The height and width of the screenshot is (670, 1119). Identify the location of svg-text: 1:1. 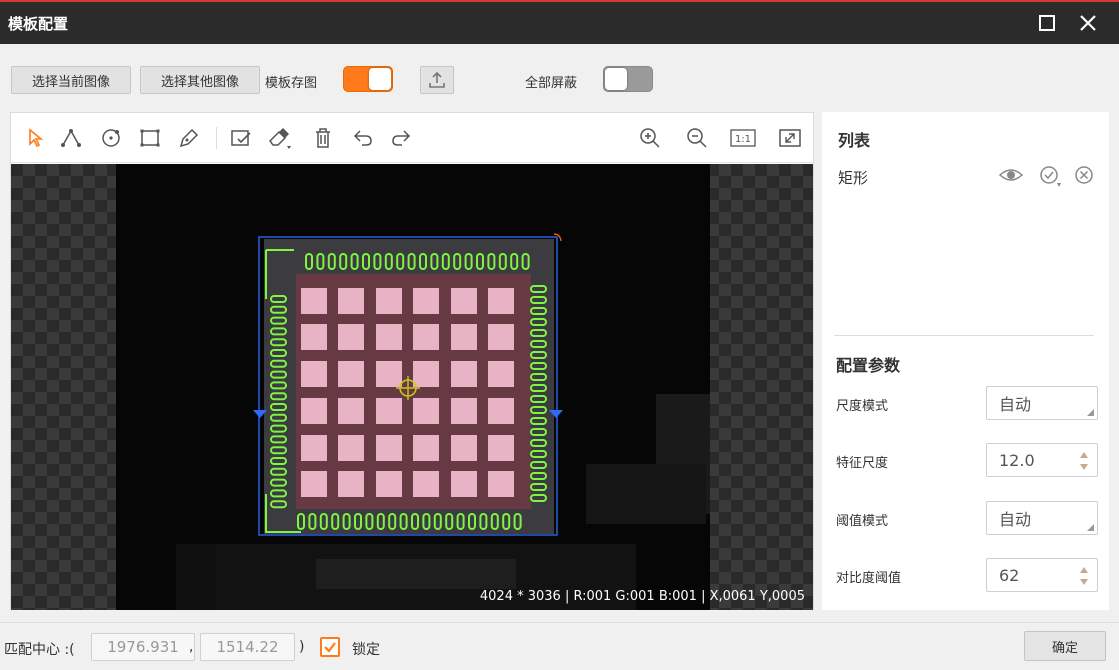
(743, 139).